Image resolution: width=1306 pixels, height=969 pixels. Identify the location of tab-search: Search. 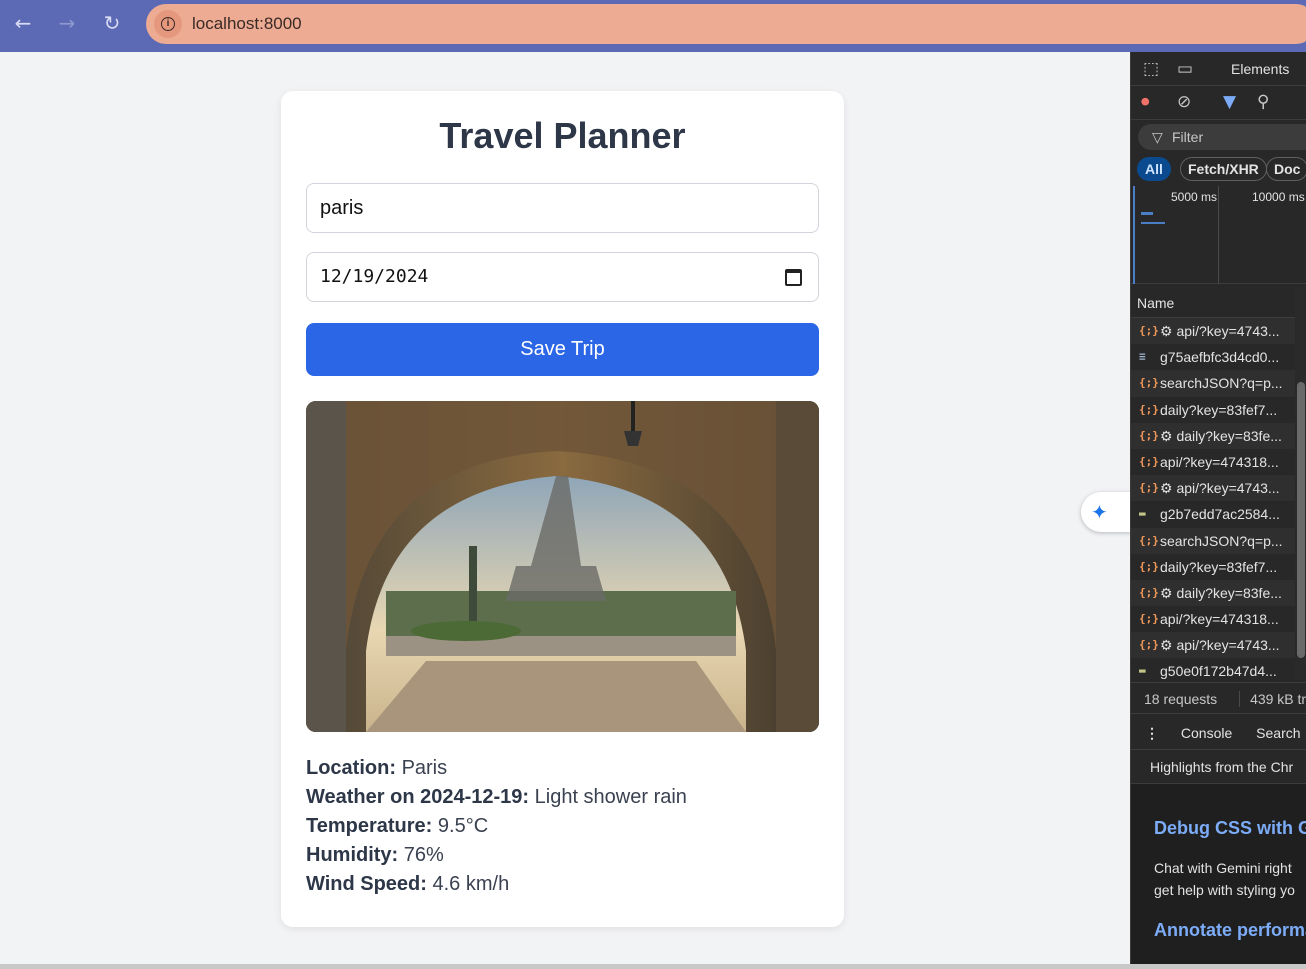
(1278, 733).